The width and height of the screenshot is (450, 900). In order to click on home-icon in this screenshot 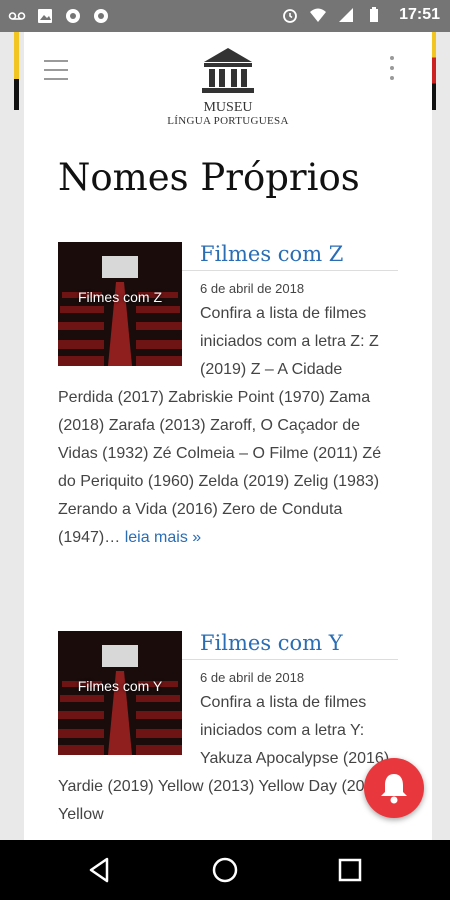, I will do `click(225, 870)`.